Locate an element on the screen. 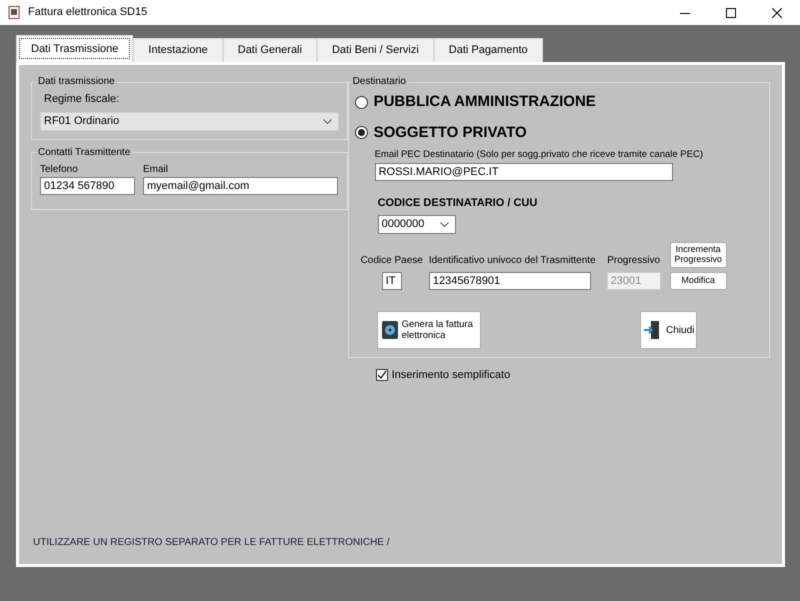 This screenshot has width=800, height=601. field-label: Email is located at coordinates (156, 169).